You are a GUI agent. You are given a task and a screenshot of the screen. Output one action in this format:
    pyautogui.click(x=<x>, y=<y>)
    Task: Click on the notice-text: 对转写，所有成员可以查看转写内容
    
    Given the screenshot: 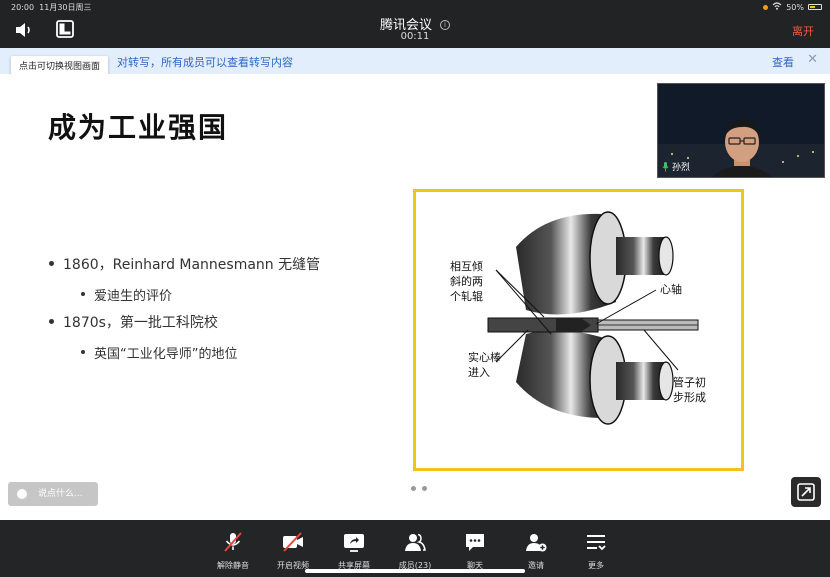 What is the action you would take?
    pyautogui.click(x=205, y=62)
    